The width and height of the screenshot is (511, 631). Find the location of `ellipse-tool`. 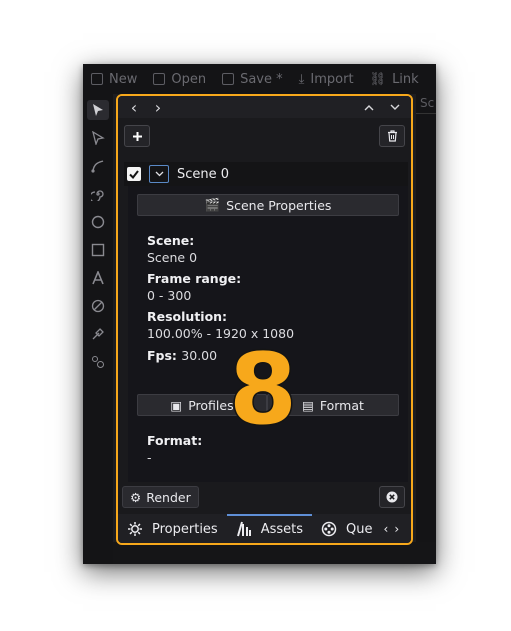

ellipse-tool is located at coordinates (98, 222).